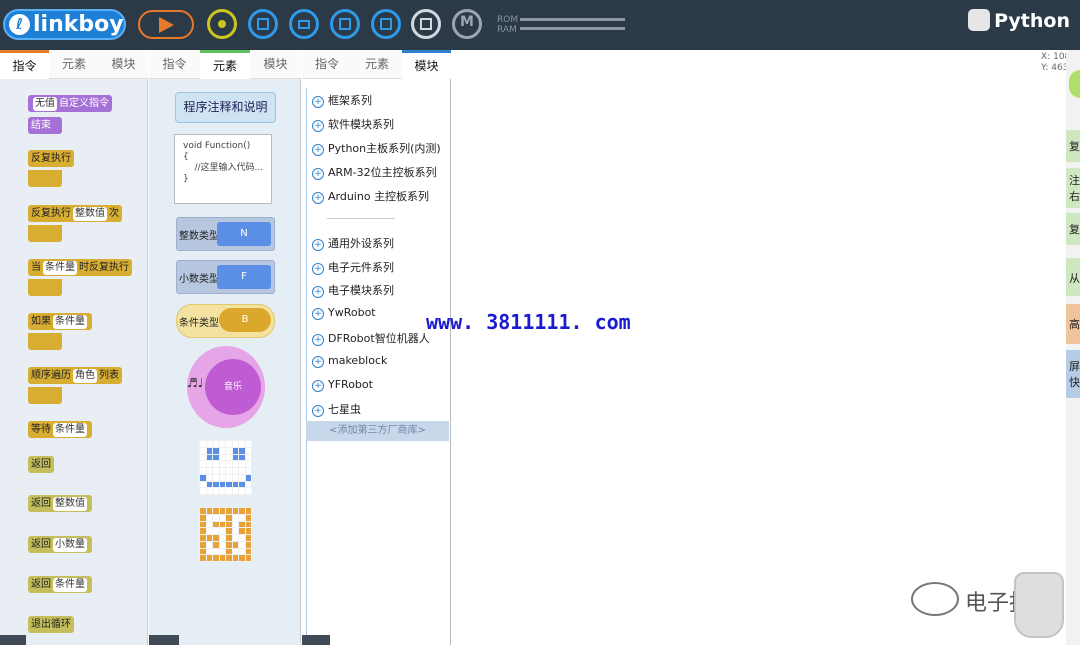 This screenshot has height=645, width=1080. I want to click on return-int-slot: 整数值, so click(70, 504).